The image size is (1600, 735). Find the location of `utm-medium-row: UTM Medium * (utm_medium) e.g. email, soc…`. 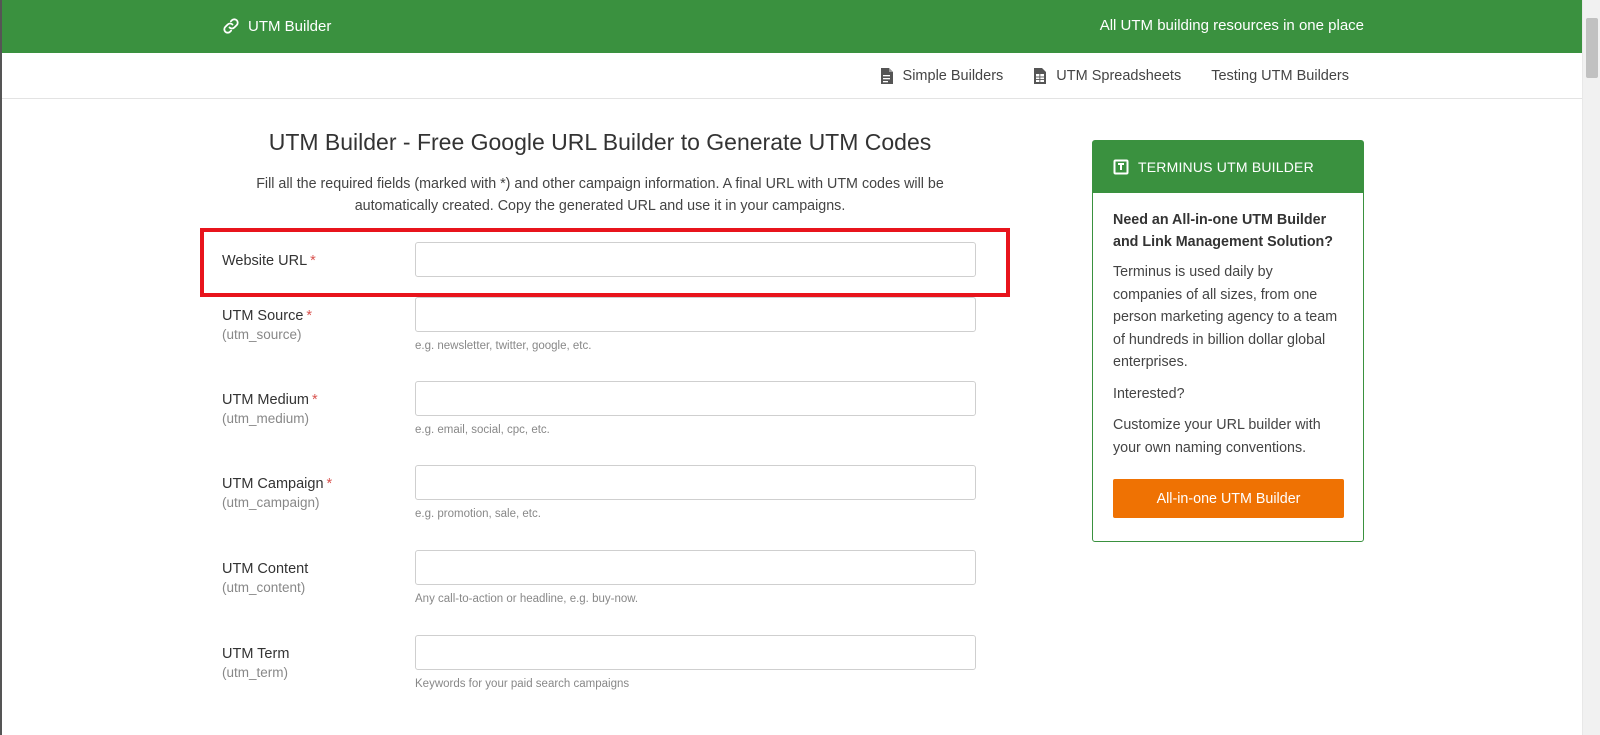

utm-medium-row: UTM Medium * (utm_medium) e.g. email, soc… is located at coordinates (595, 421).